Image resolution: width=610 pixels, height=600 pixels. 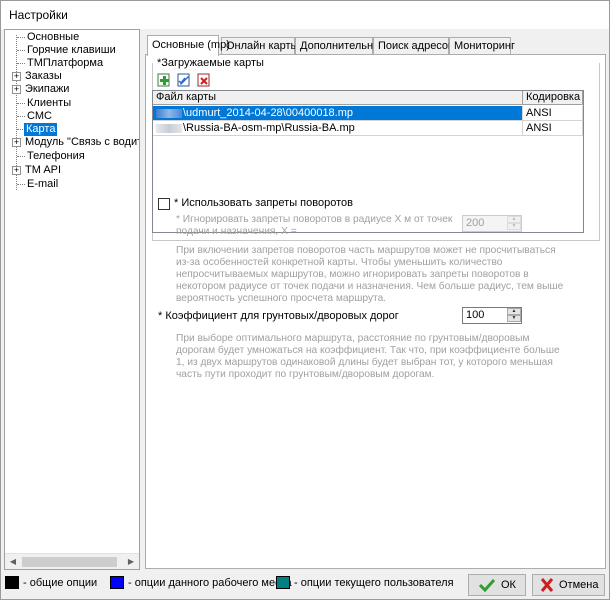 I want to click on expand-tm-api-icon: +, so click(x=16, y=170).